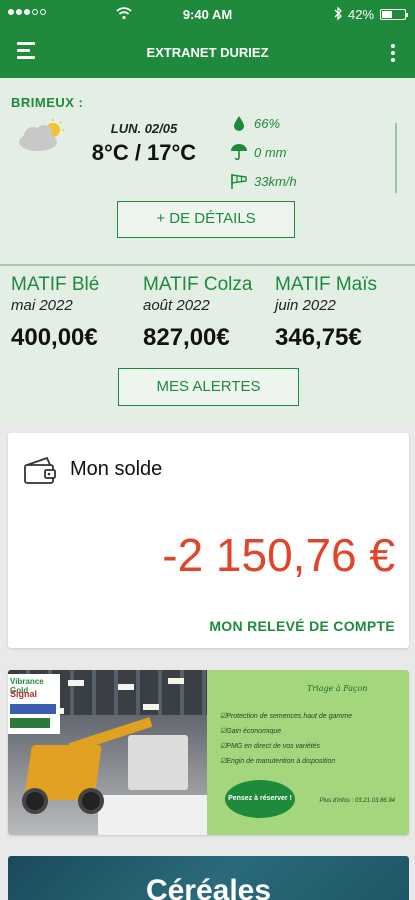 The width and height of the screenshot is (415, 900). Describe the element at coordinates (260, 799) in the screenshot. I see `promo-seal: Pensez à réserver !` at that location.